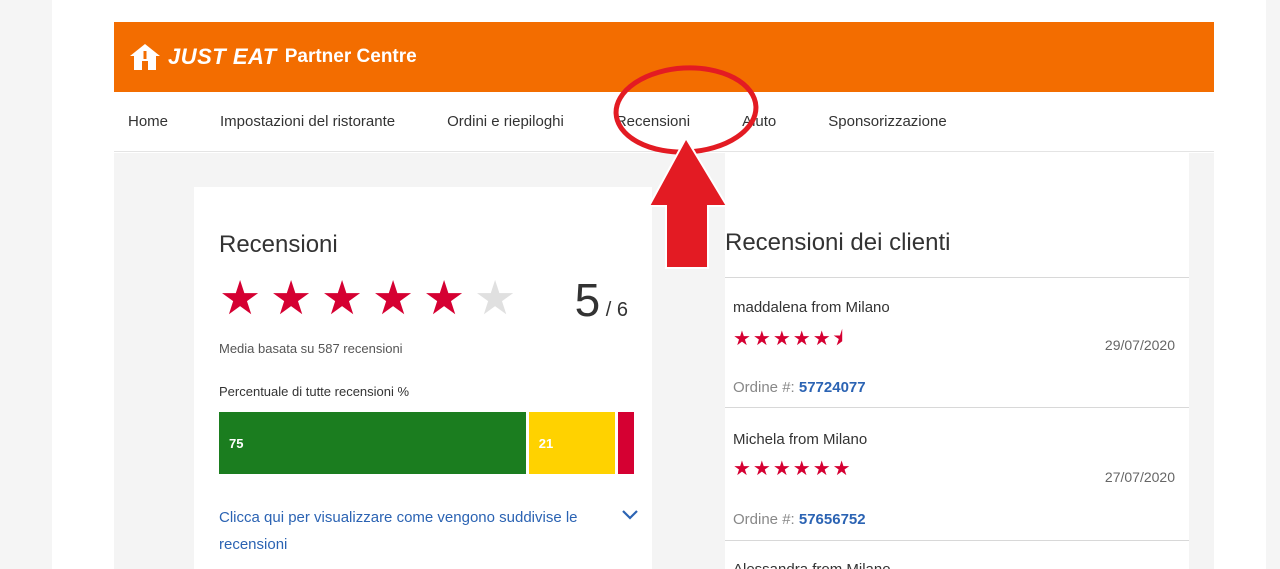 This screenshot has width=1280, height=569. I want to click on order-info: Ordine #: 57656752, so click(799, 519).